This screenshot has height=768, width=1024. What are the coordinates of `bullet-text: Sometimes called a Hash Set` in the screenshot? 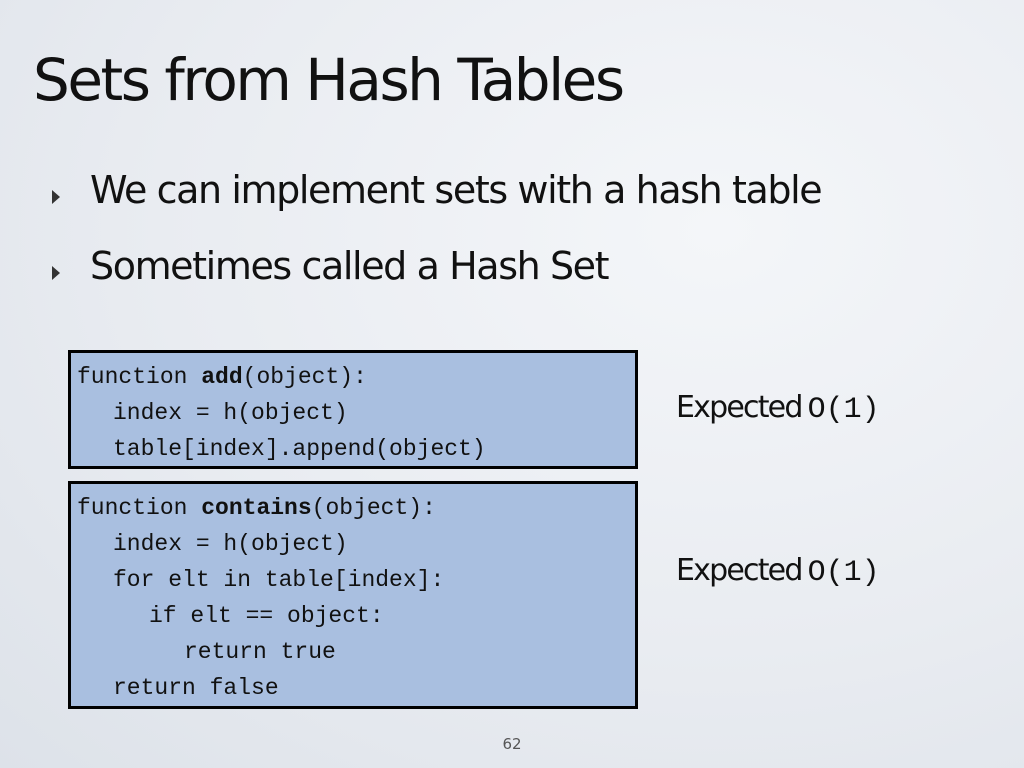 It's located at (350, 266).